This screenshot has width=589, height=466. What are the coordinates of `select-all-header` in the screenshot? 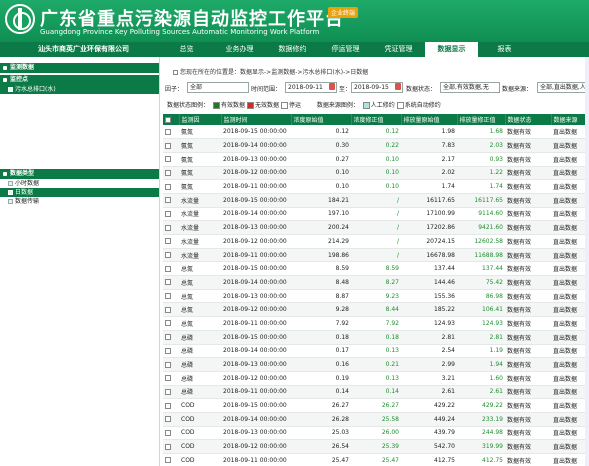 It's located at (171, 119).